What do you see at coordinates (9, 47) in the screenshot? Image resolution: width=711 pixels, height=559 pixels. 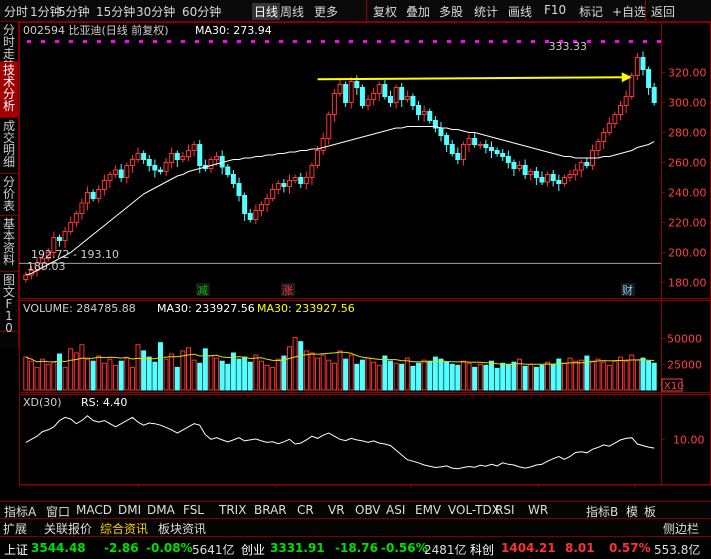 I see `left-tab-0: 分时走势` at bounding box center [9, 47].